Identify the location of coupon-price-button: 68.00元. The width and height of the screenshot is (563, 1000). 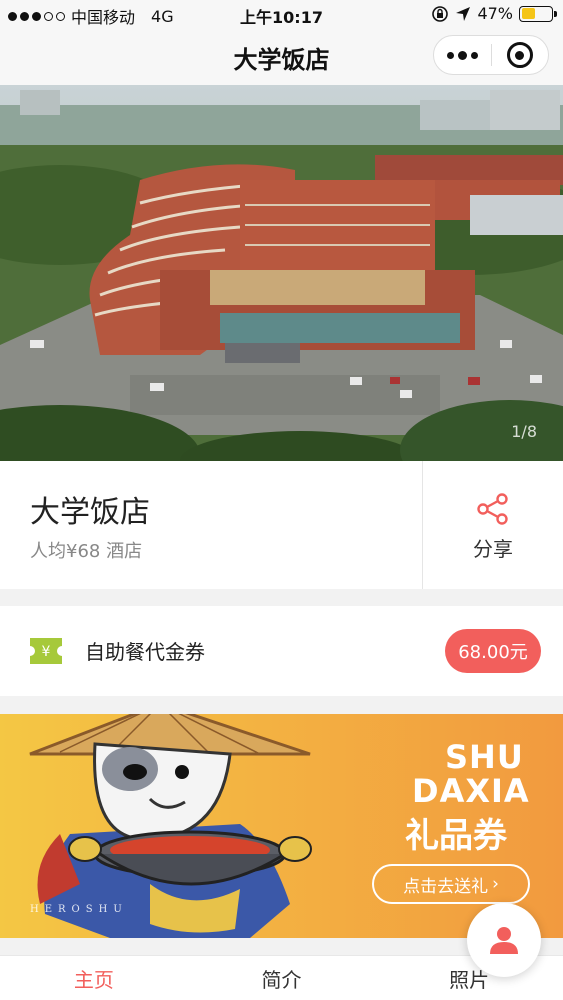
(493, 651).